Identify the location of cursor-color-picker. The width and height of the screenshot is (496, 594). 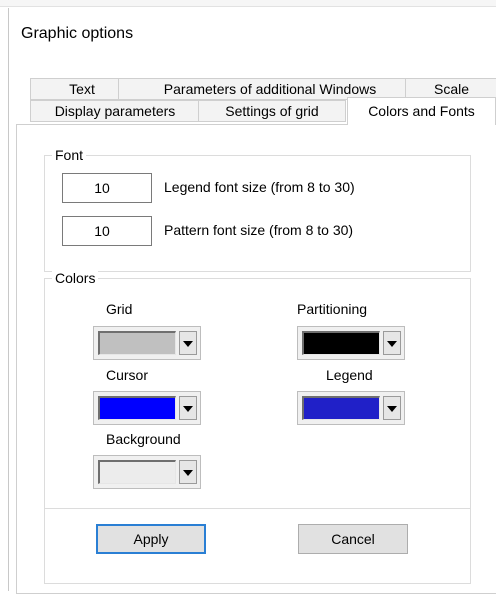
(147, 408).